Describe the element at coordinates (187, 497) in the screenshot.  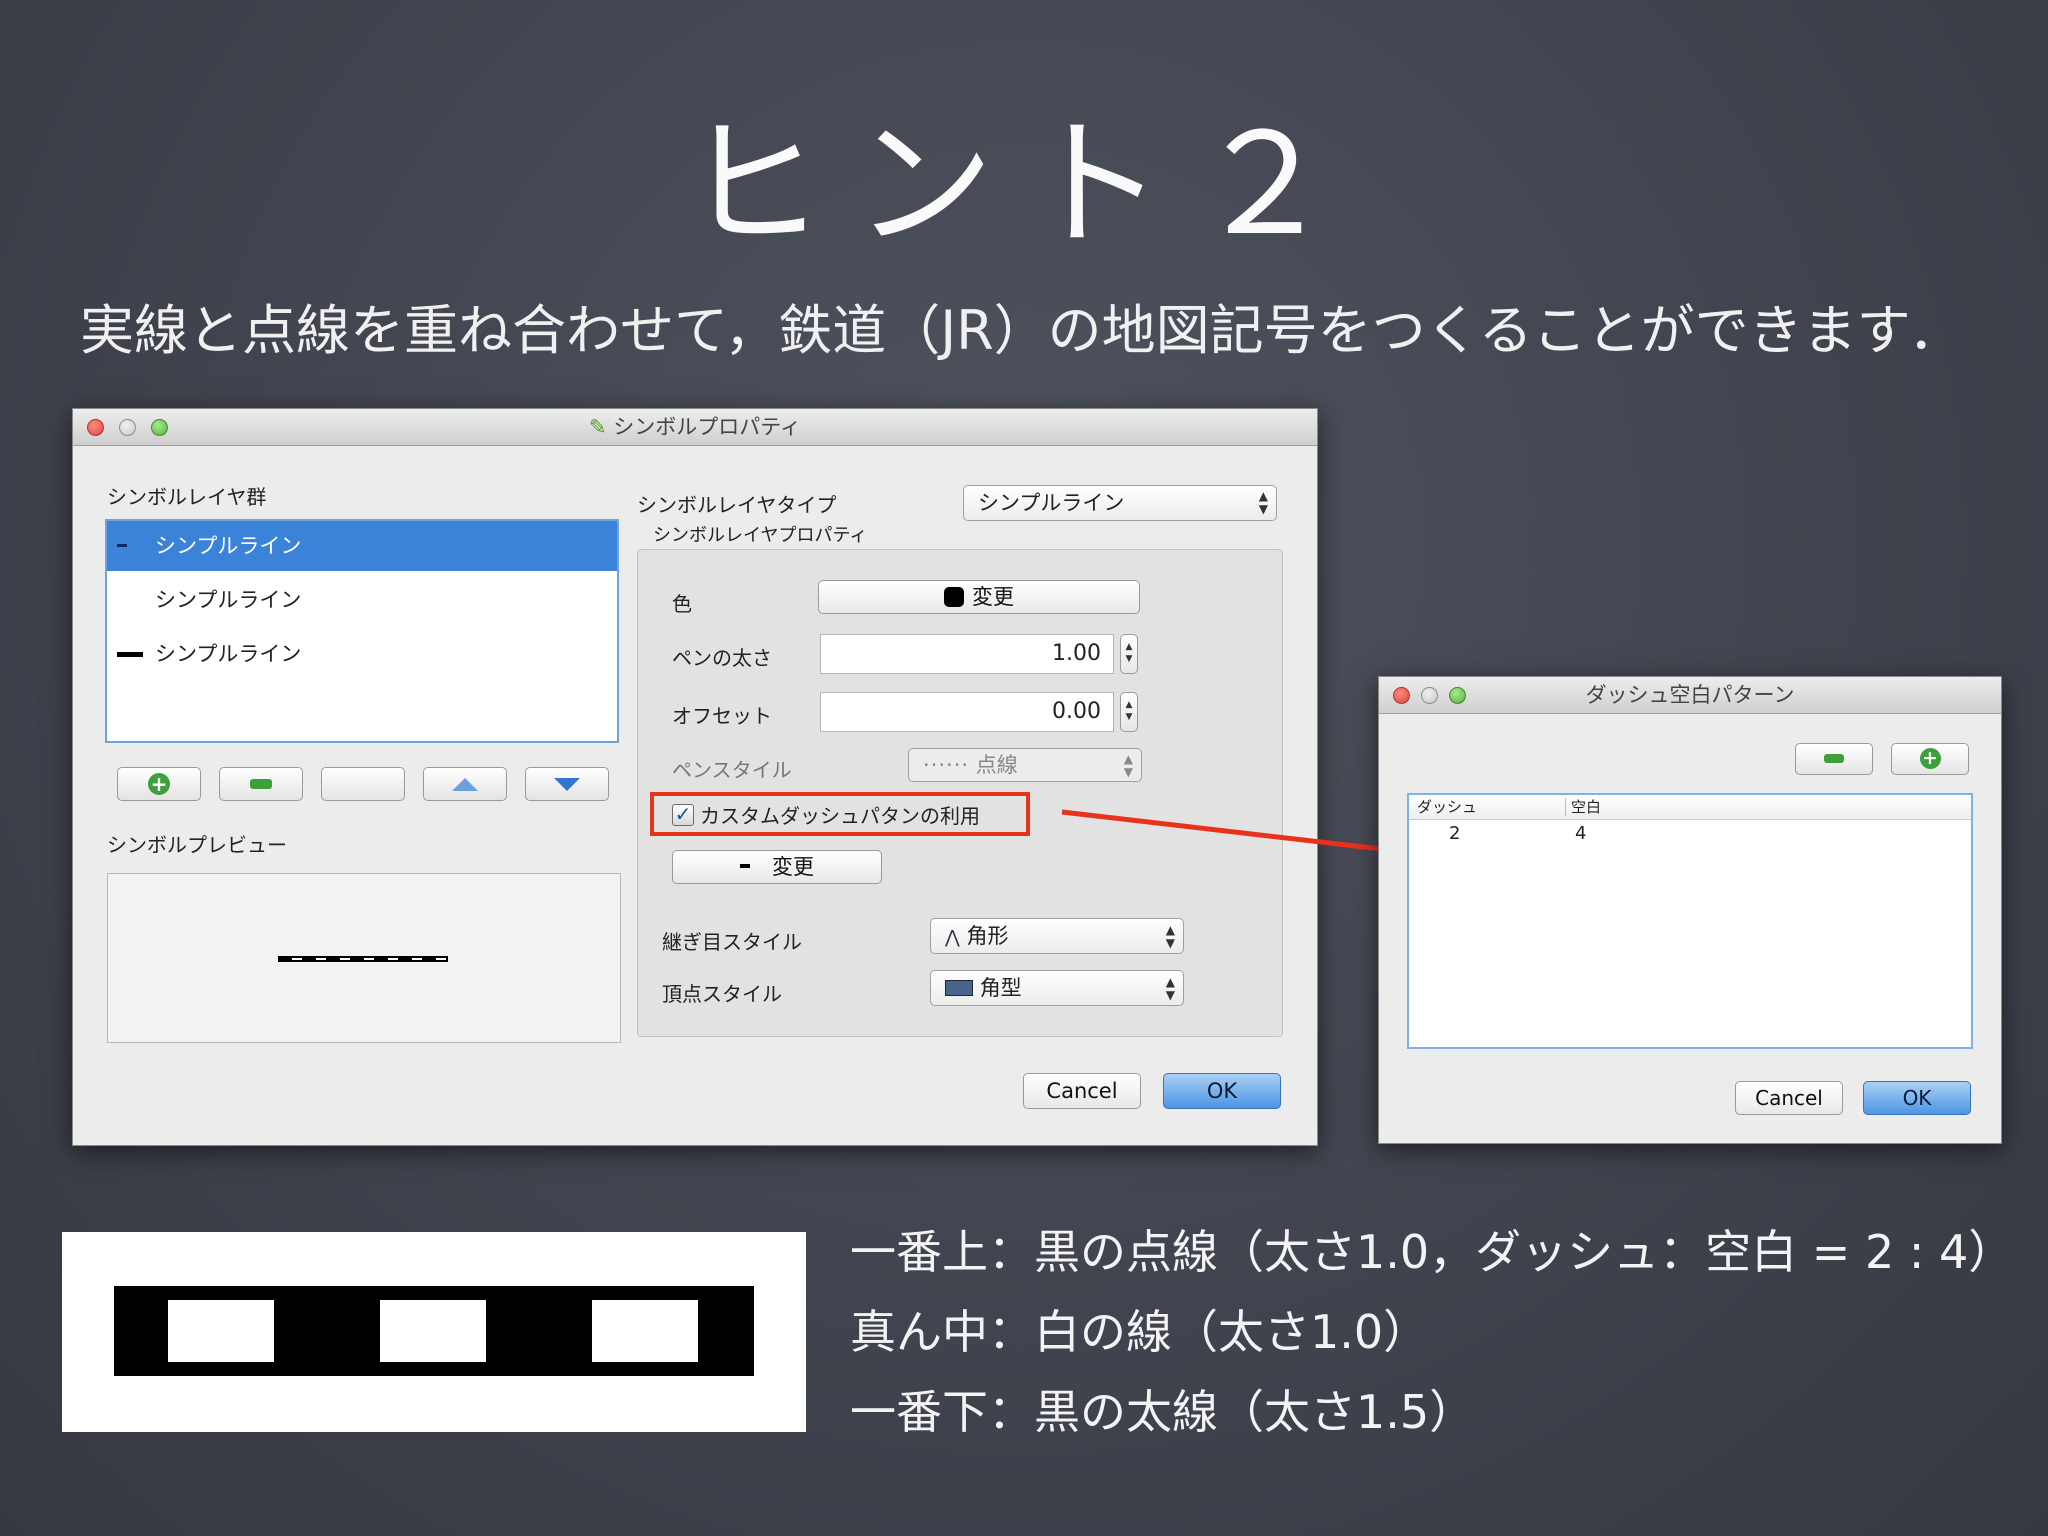
I see `layers-label: シンボルレイヤ群` at that location.